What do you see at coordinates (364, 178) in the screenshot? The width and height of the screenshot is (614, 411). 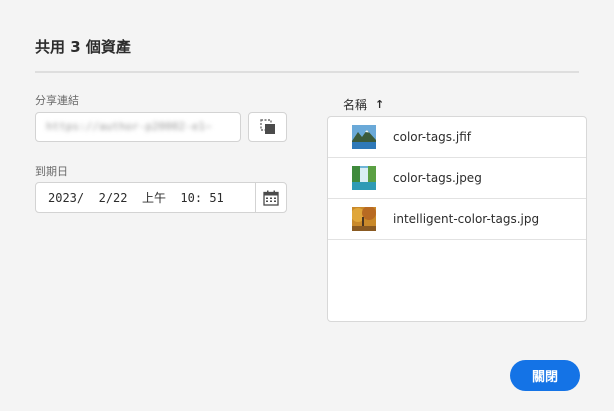 I see `waterfall-thumbnail` at bounding box center [364, 178].